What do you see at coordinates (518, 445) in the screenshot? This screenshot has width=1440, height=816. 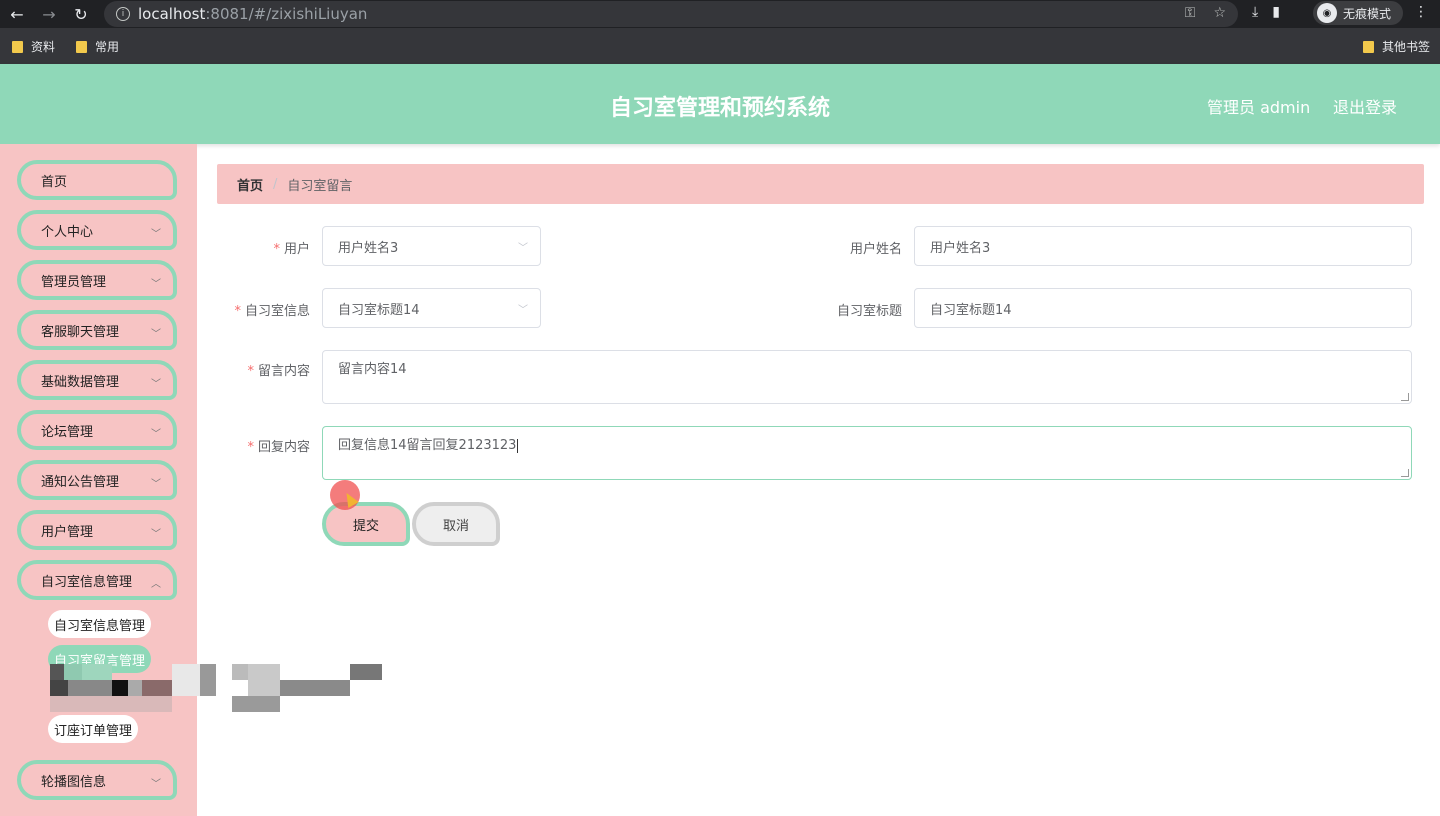 I see `text-caret` at bounding box center [518, 445].